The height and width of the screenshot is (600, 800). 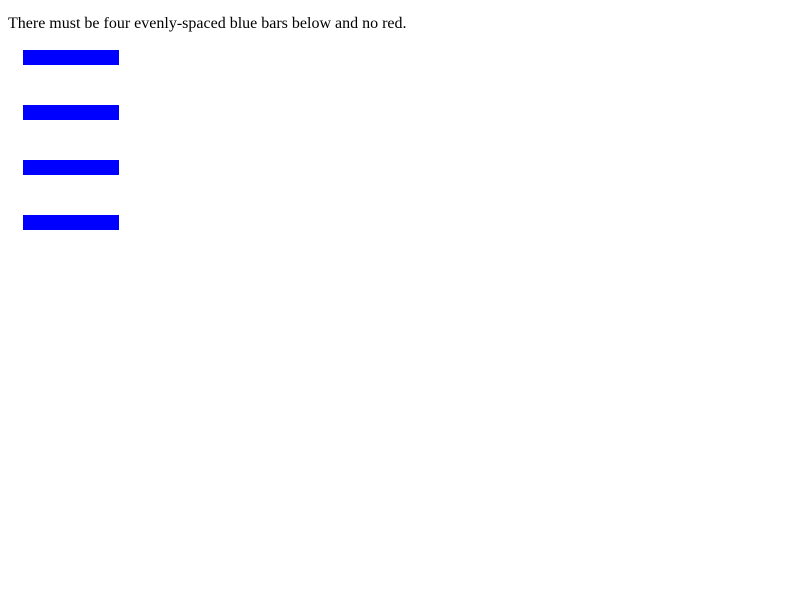 I want to click on bar-stack, so click(x=71, y=140).